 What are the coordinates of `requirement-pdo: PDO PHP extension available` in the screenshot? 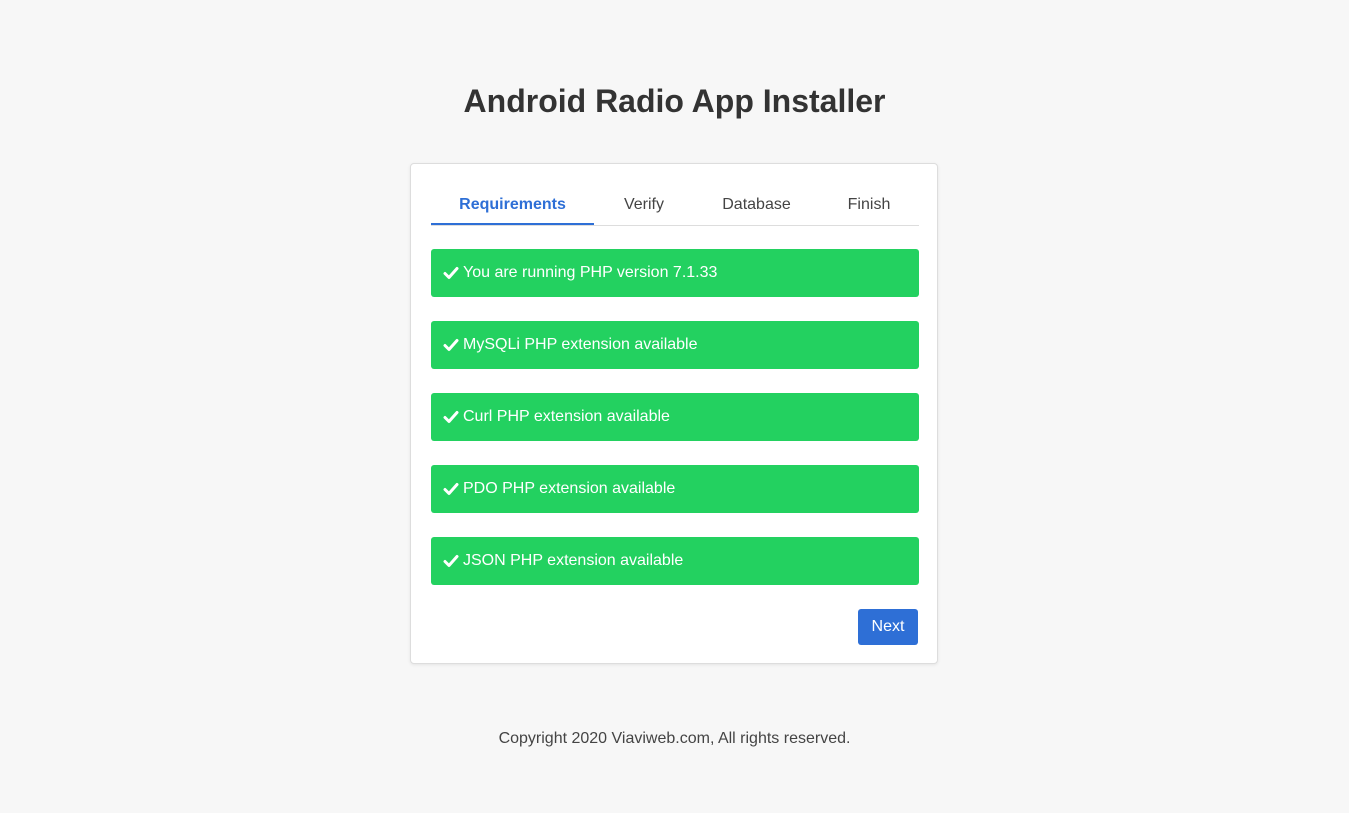 It's located at (675, 489).